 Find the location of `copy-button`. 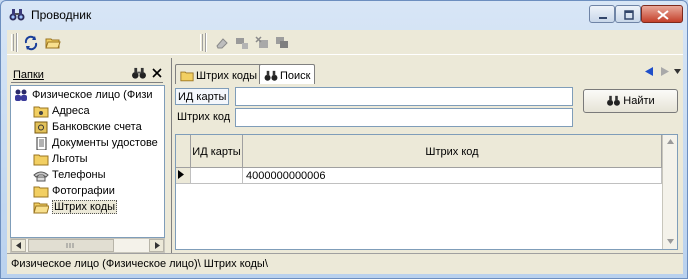

copy-button is located at coordinates (282, 42).